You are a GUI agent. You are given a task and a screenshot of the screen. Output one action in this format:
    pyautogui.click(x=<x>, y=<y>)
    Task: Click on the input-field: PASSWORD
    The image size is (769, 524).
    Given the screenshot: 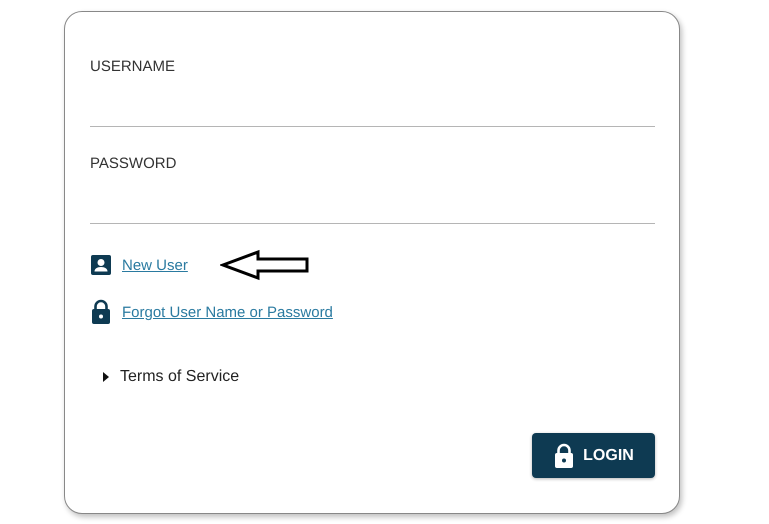 What is the action you would take?
    pyautogui.click(x=372, y=189)
    